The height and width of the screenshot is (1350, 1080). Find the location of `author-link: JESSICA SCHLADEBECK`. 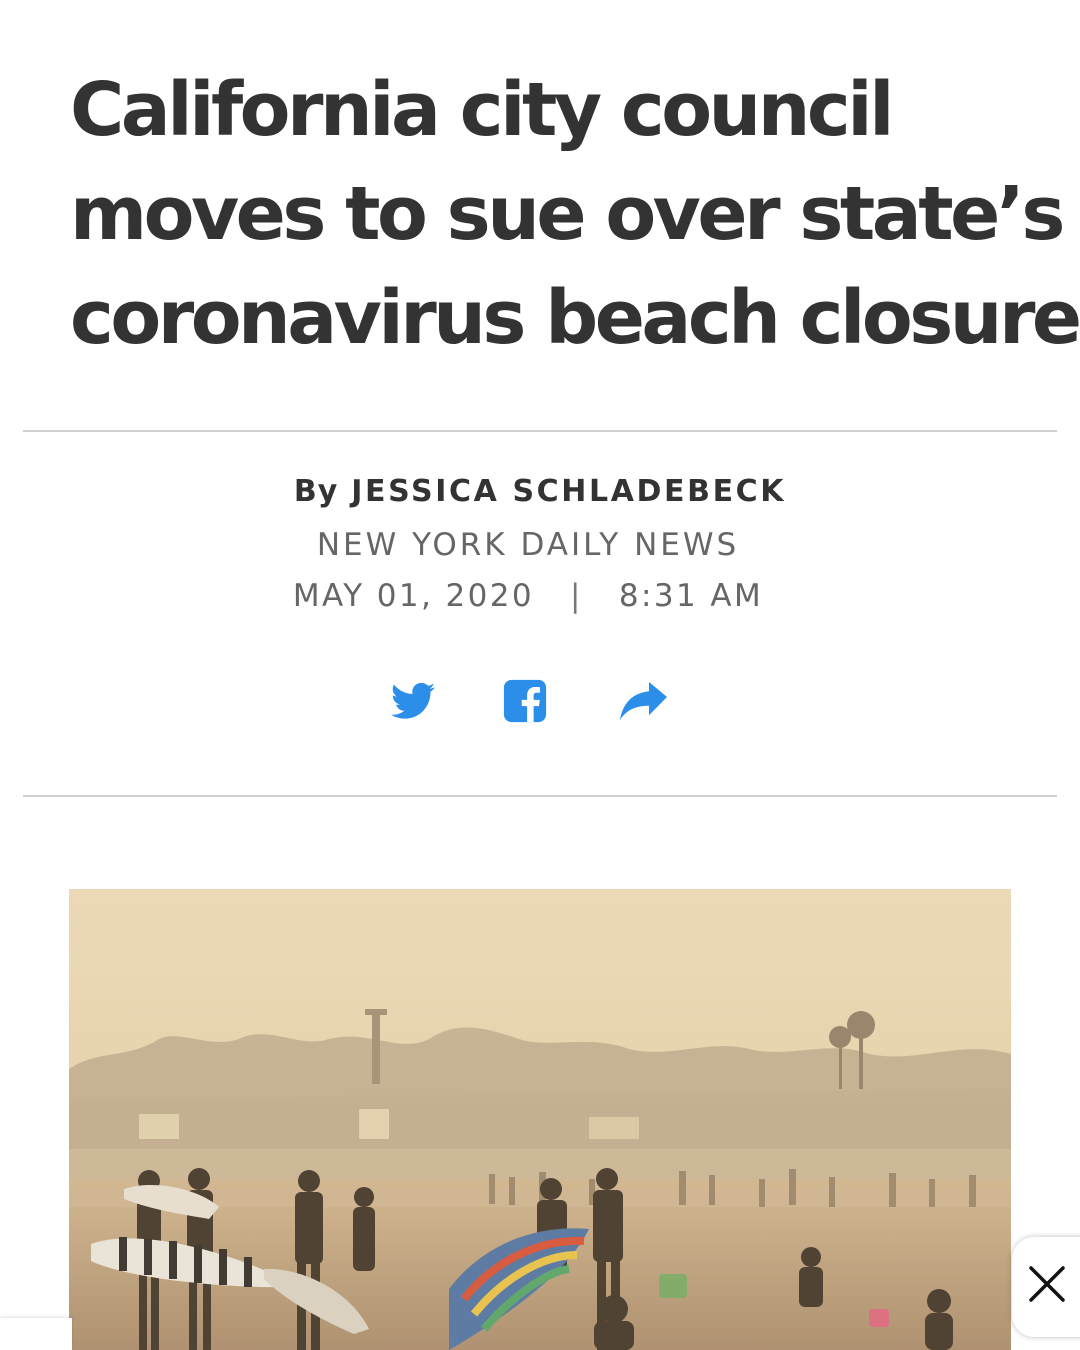

author-link: JESSICA SCHLADEBECK is located at coordinates (568, 491).